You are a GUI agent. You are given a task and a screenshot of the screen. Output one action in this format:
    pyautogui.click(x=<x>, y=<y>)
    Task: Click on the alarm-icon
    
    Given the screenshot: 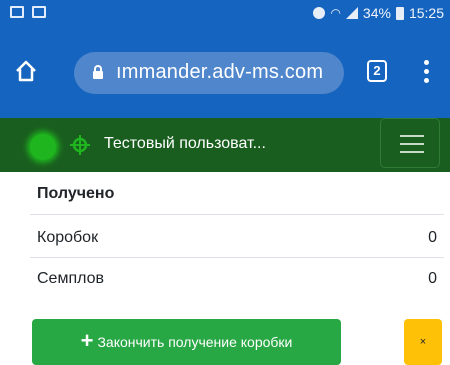 What is the action you would take?
    pyautogui.click(x=319, y=13)
    